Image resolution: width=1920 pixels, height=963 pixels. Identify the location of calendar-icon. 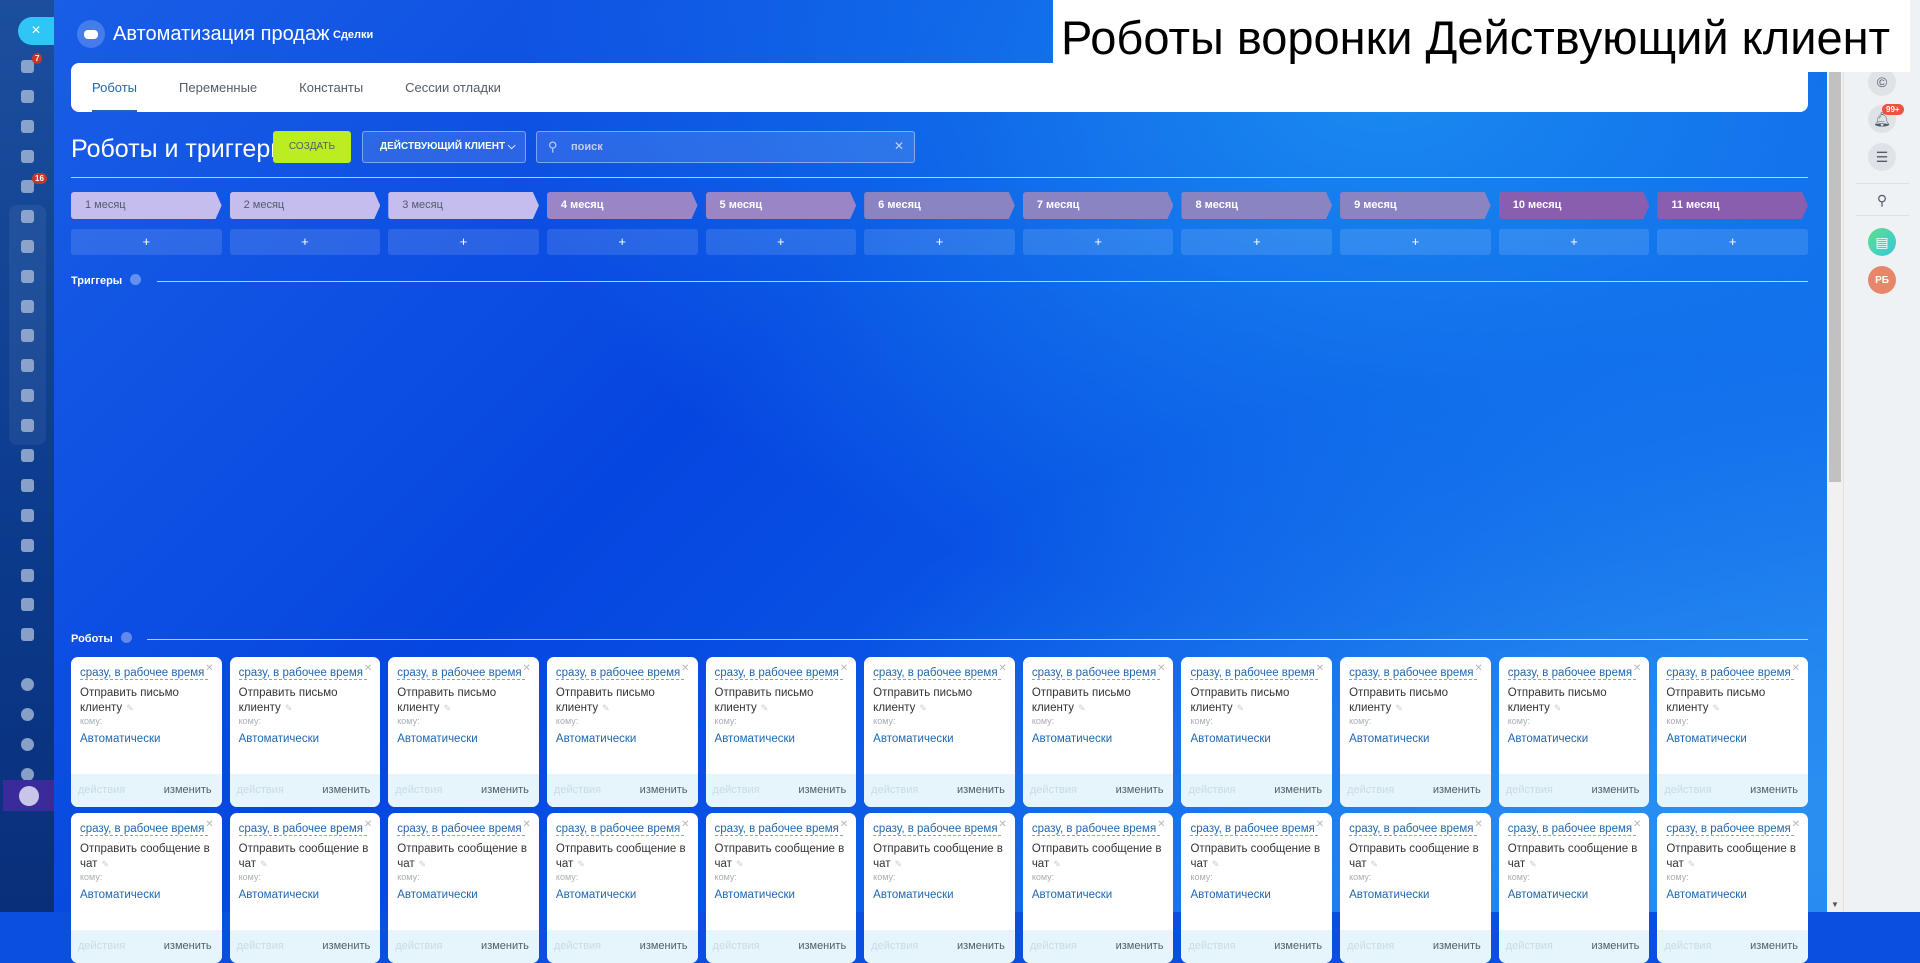
(27, 306).